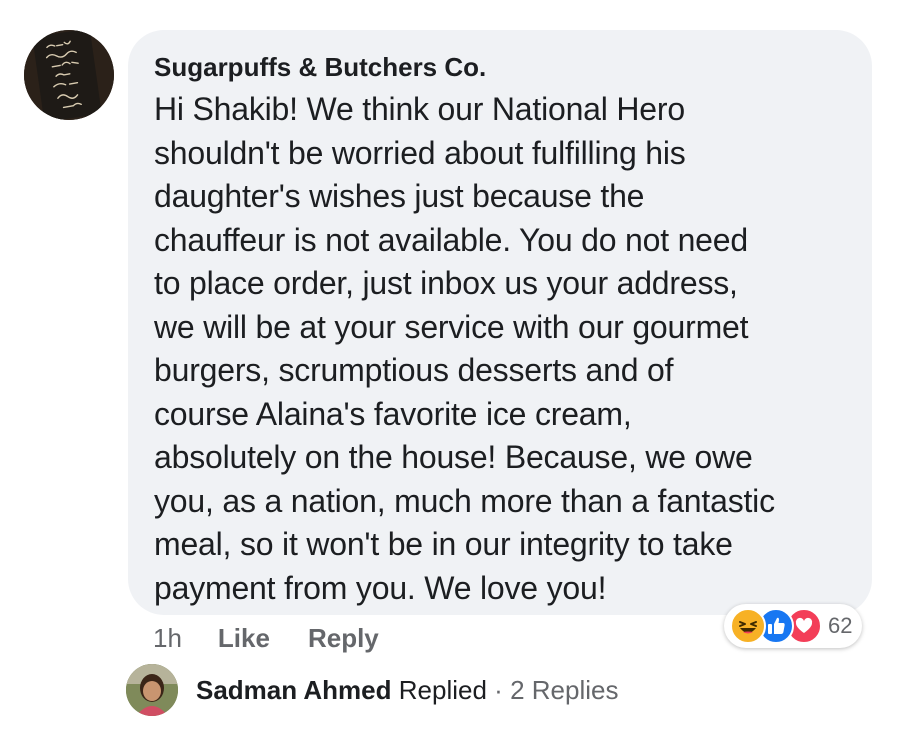 The height and width of the screenshot is (737, 900). I want to click on like-button: Like, so click(244, 638).